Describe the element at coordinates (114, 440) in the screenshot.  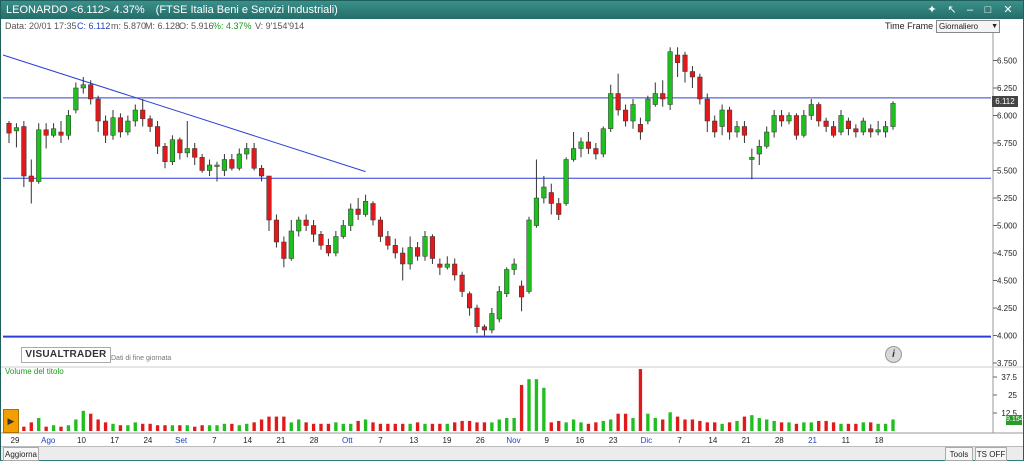
I see `x-tick-label: 17` at that location.